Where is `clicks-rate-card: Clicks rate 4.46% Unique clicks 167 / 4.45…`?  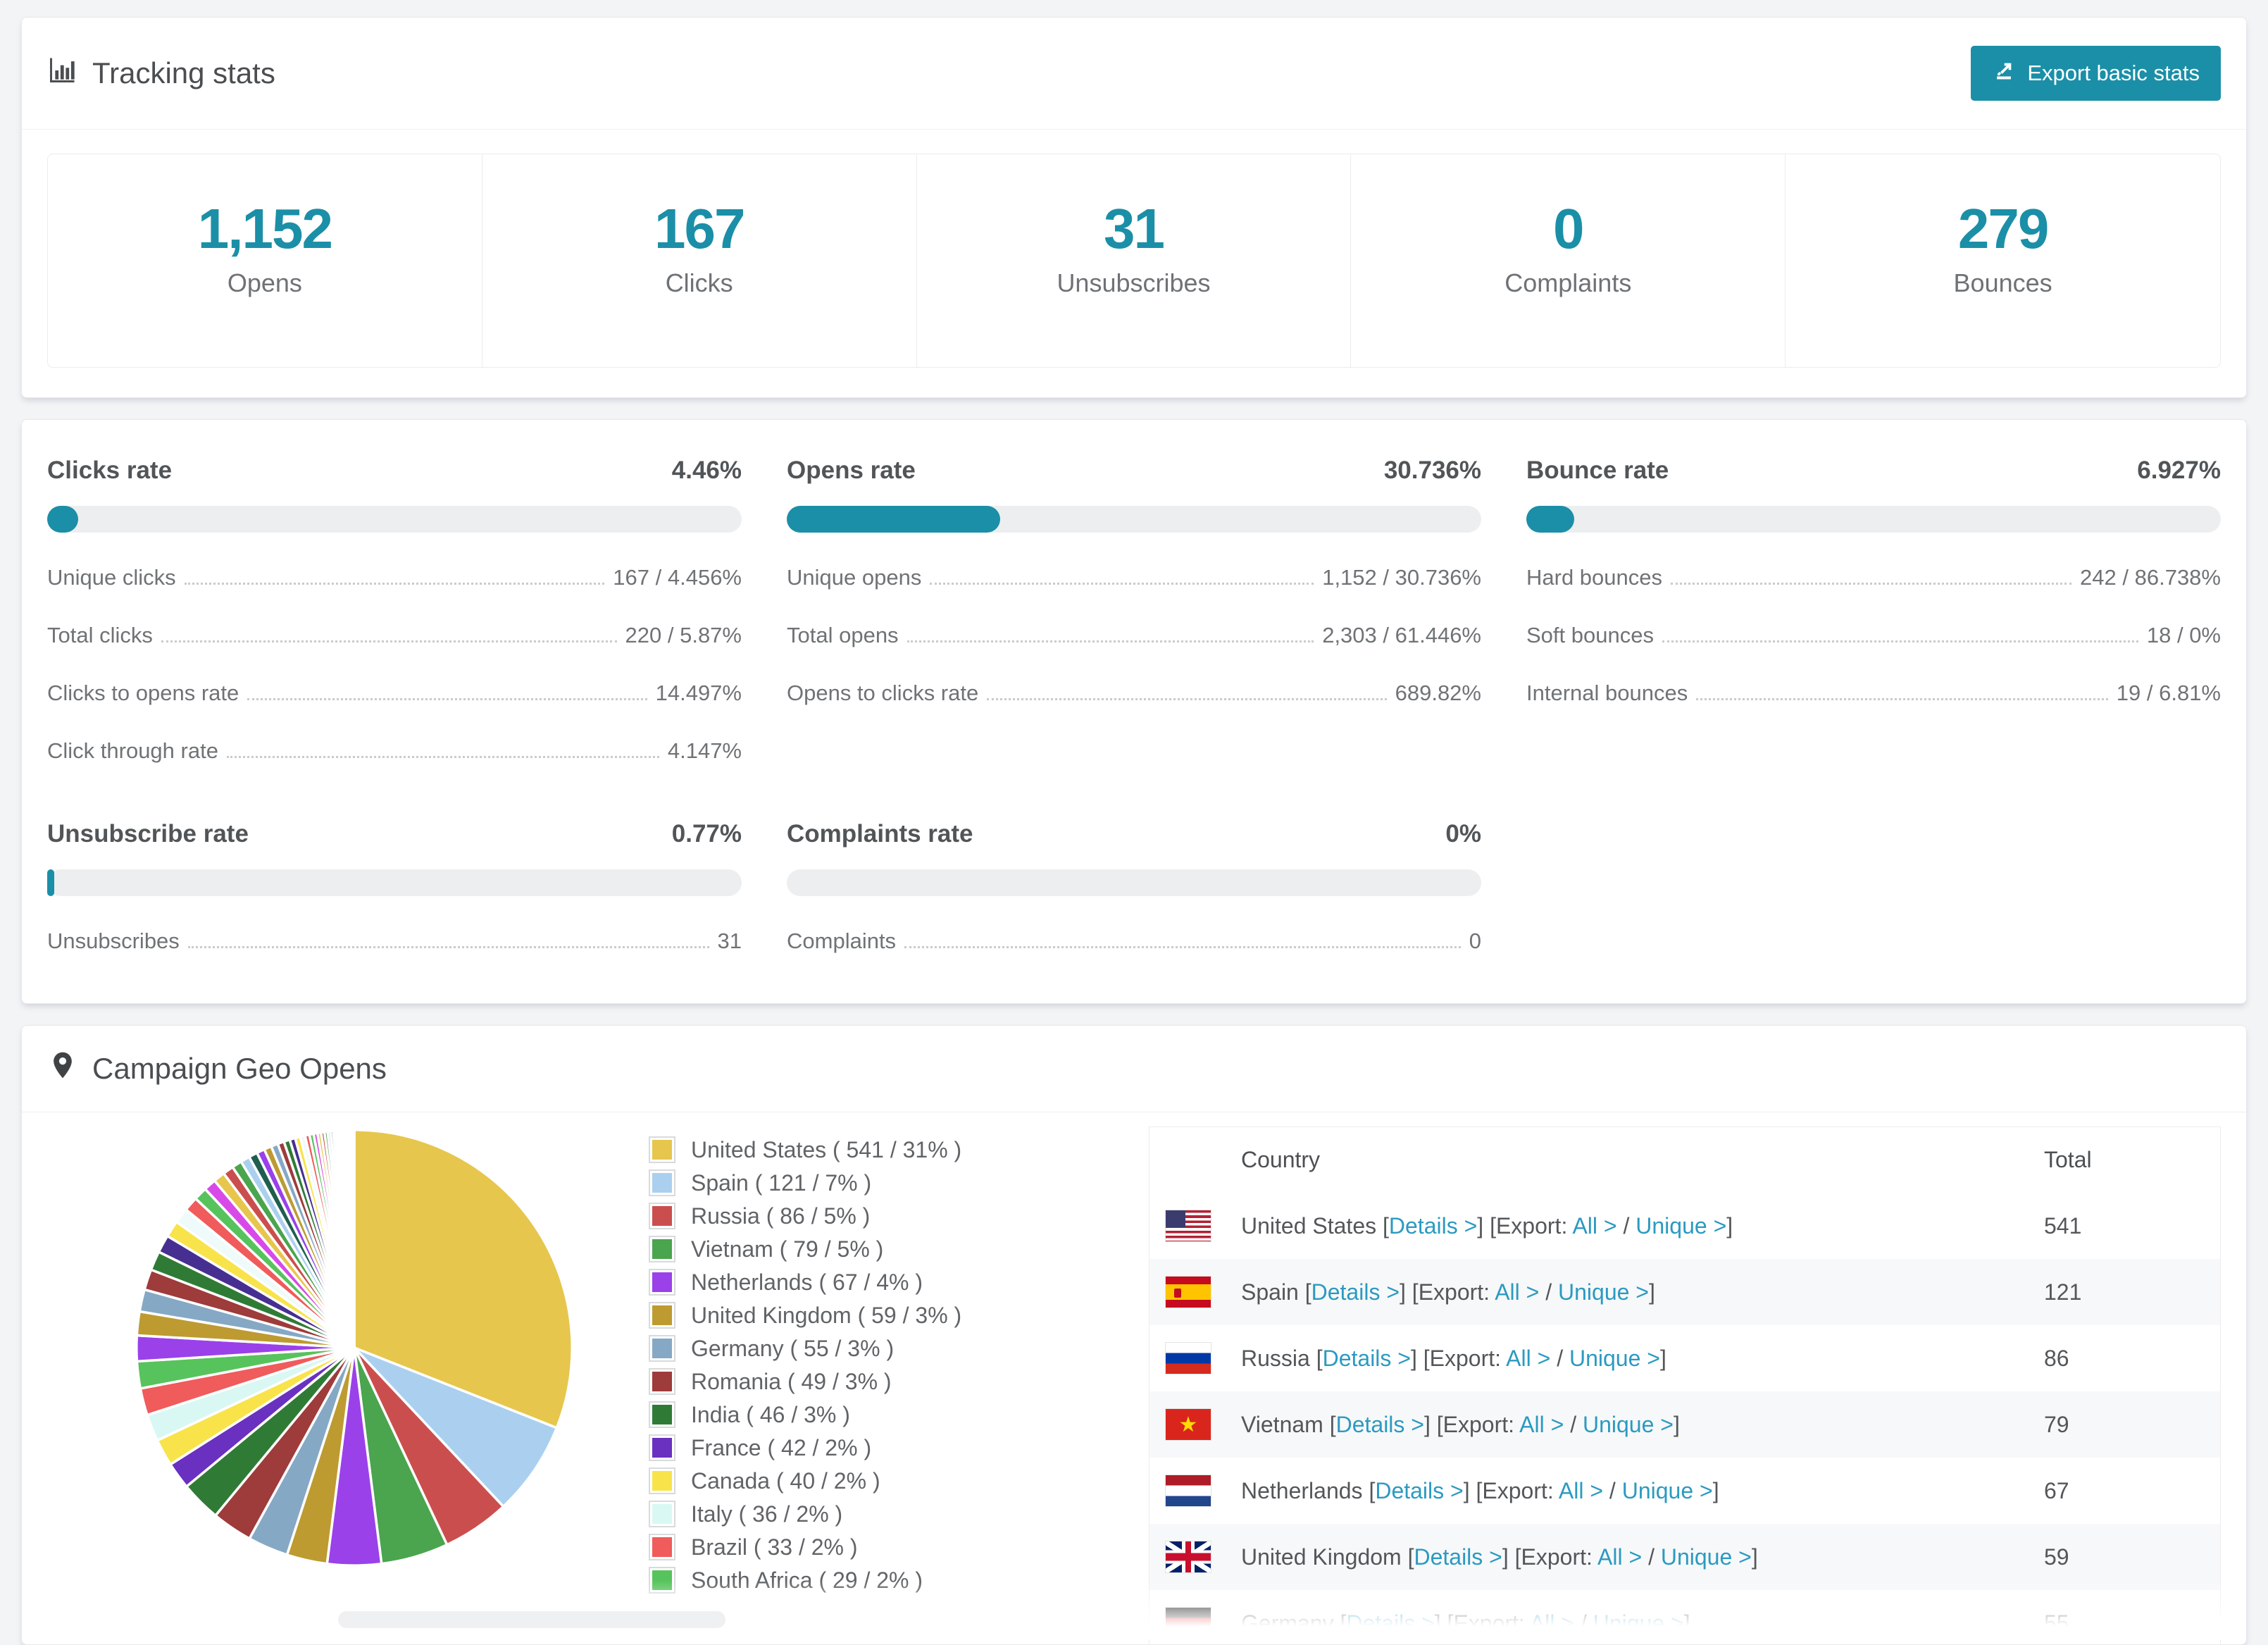 clicks-rate-card: Clicks rate 4.46% Unique clicks 167 / 4.45… is located at coordinates (395, 610).